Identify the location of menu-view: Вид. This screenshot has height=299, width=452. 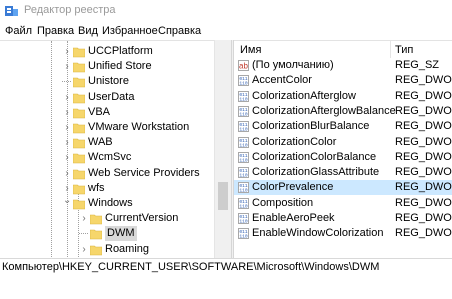
(88, 31).